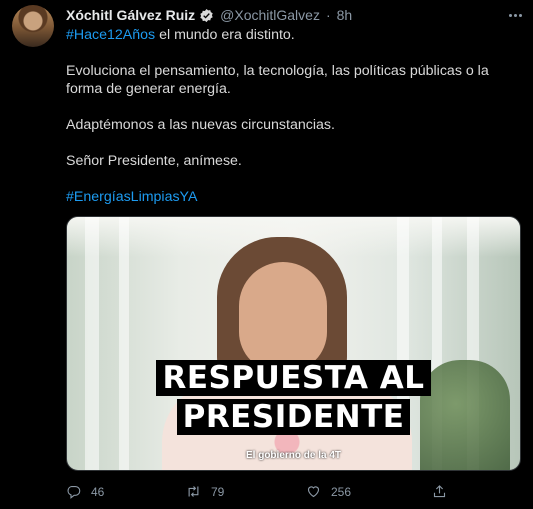 The height and width of the screenshot is (509, 533). Describe the element at coordinates (293, 417) in the screenshot. I see `caption-line-2: PRESIDENTE` at that location.